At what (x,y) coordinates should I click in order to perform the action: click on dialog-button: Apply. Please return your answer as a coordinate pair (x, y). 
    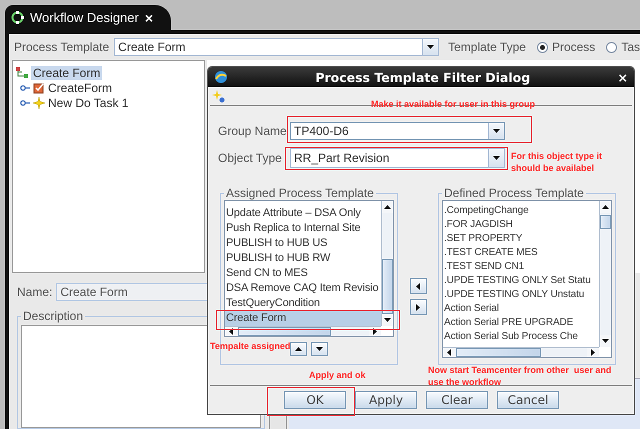
    Looking at the image, I should click on (386, 400).